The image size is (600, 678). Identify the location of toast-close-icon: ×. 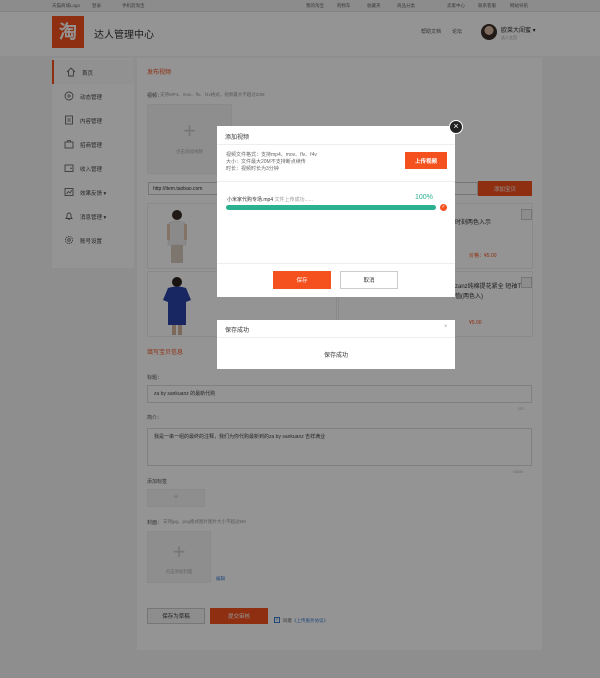
(446, 327).